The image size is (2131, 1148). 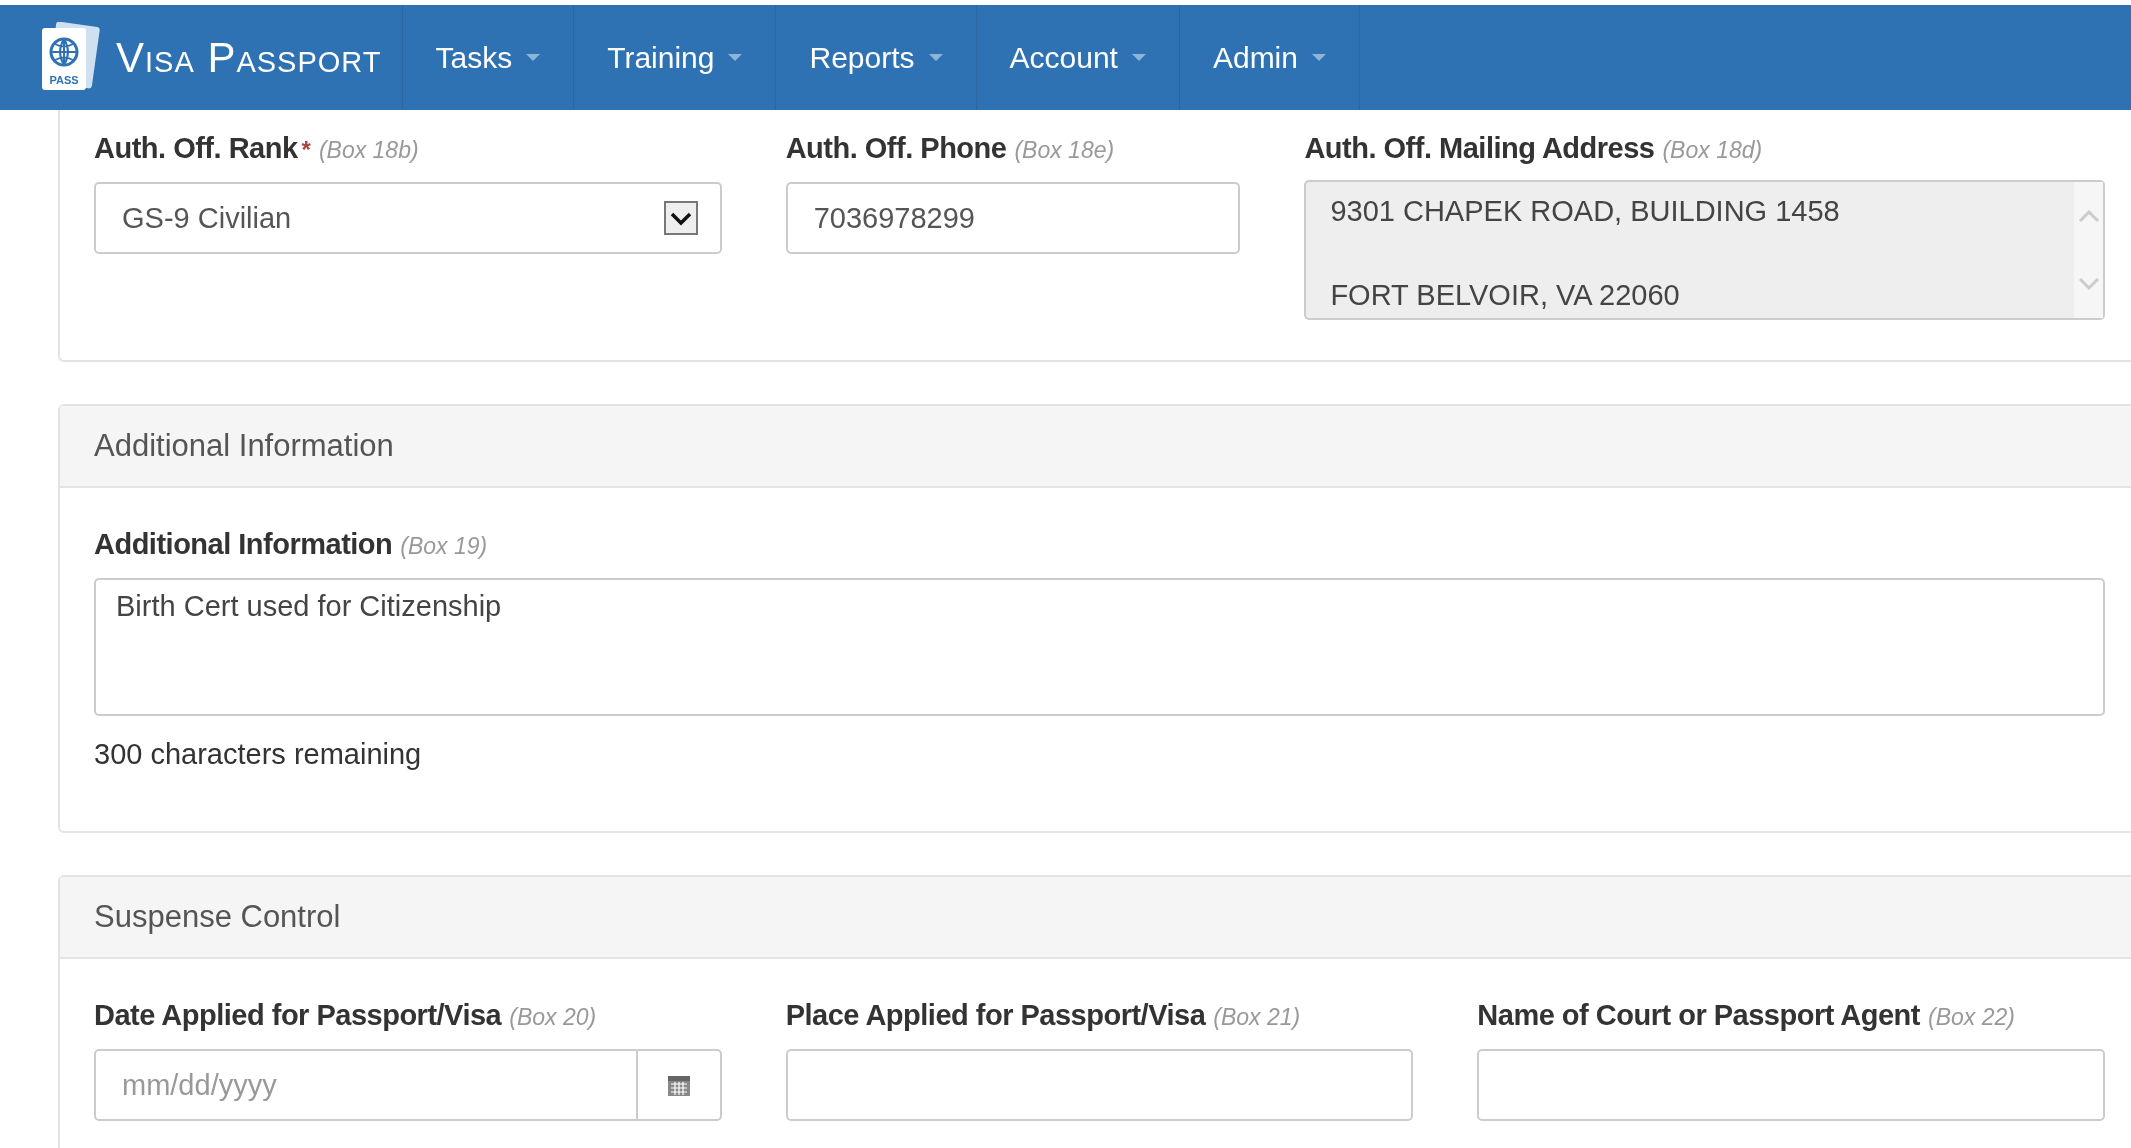 What do you see at coordinates (1013, 218) in the screenshot?
I see `text-input-field: 7036978299` at bounding box center [1013, 218].